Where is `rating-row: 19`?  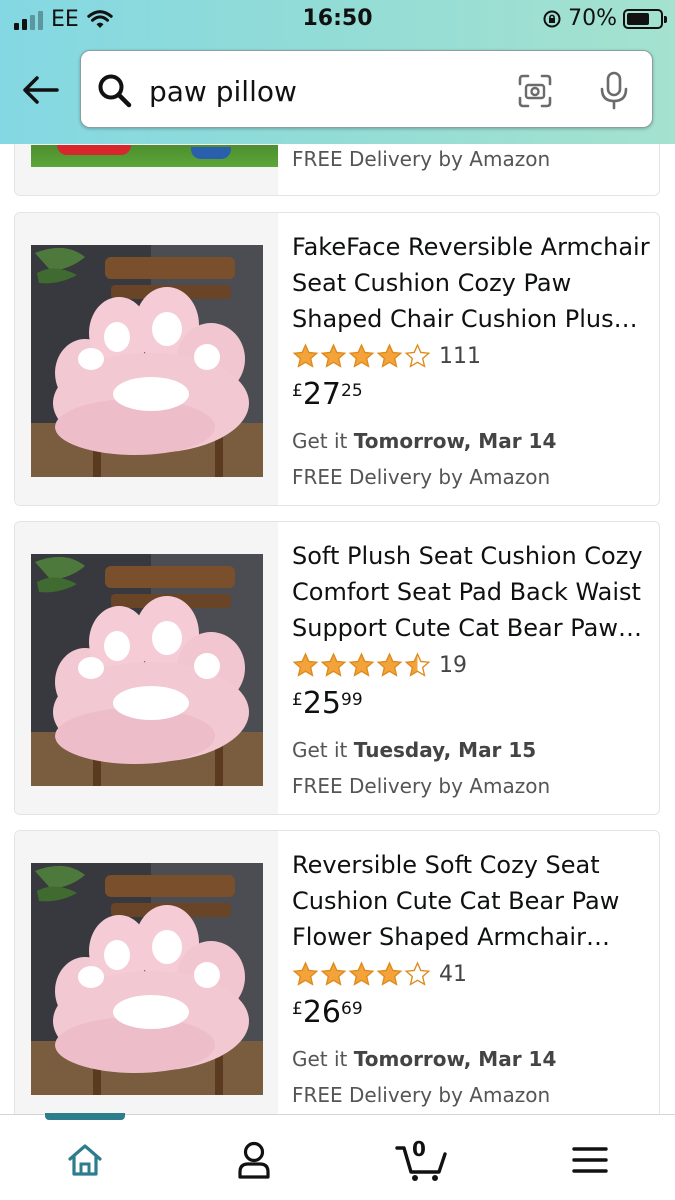 rating-row: 19 is located at coordinates (471, 665).